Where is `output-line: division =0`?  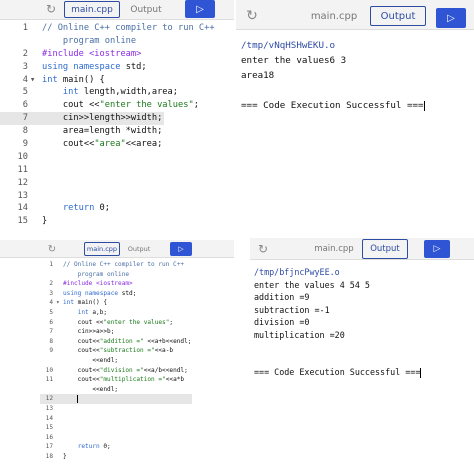
output-line: division =0 is located at coordinates (364, 322).